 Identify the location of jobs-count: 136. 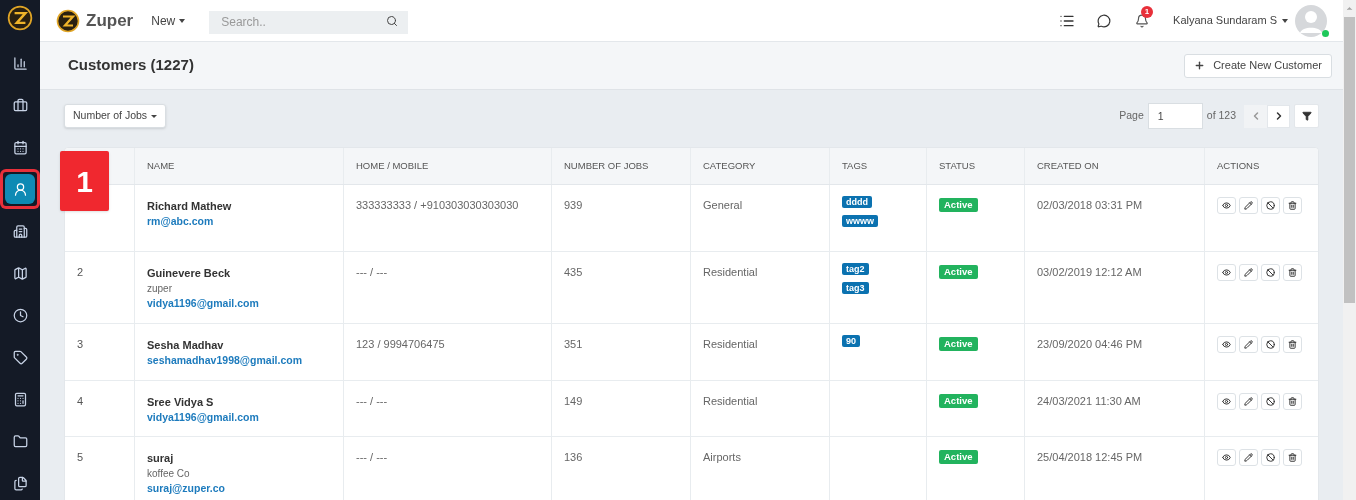
(573, 457).